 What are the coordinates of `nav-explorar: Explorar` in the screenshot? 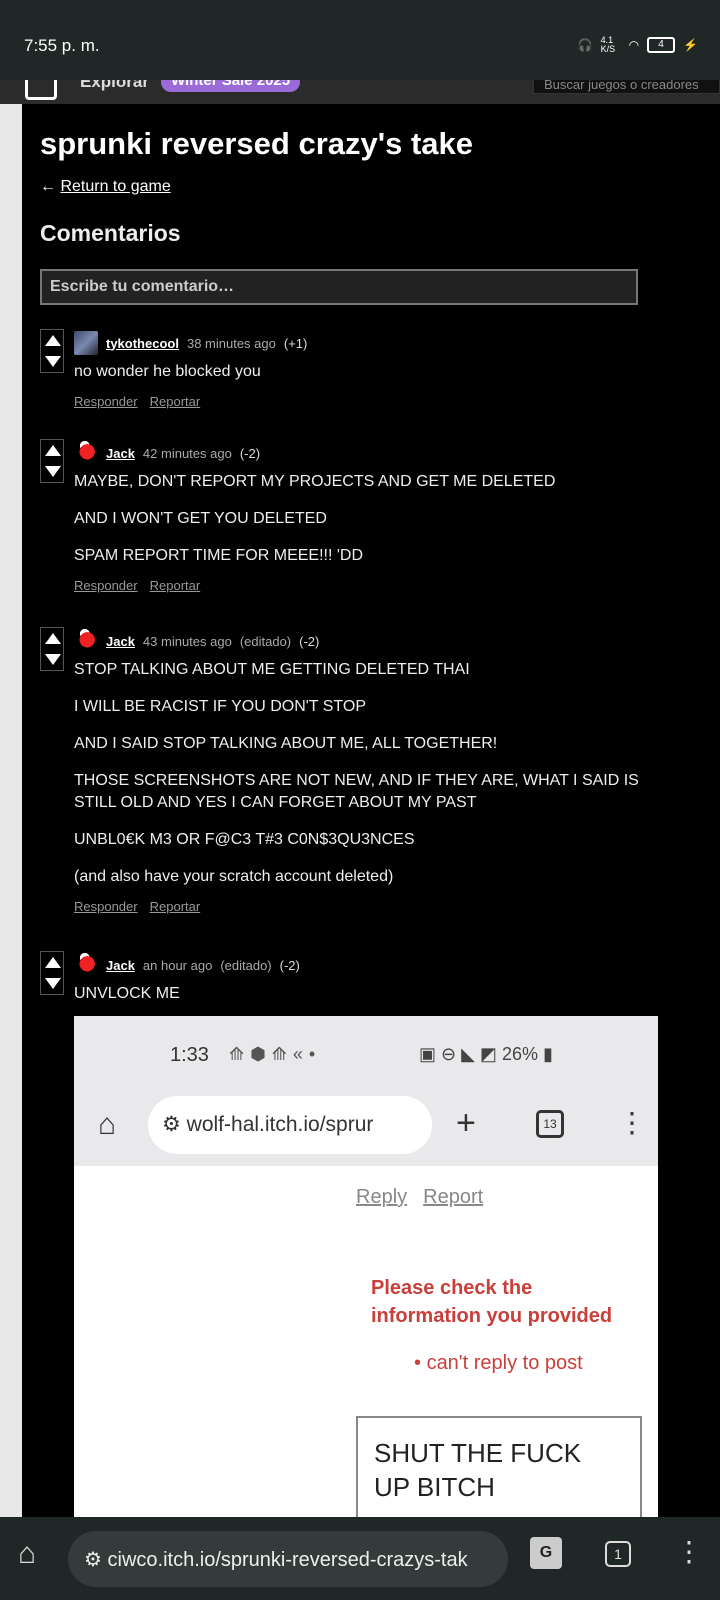 It's located at (114, 86).